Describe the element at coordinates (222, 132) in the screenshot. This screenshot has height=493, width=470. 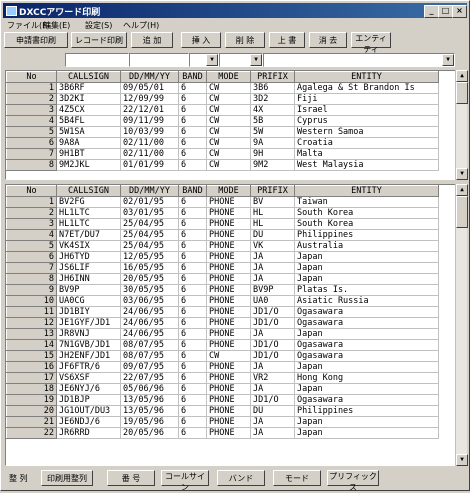
I see `table-row: 5 5W1SA 10/03/99 6 CW 5W Western Samoa` at that location.